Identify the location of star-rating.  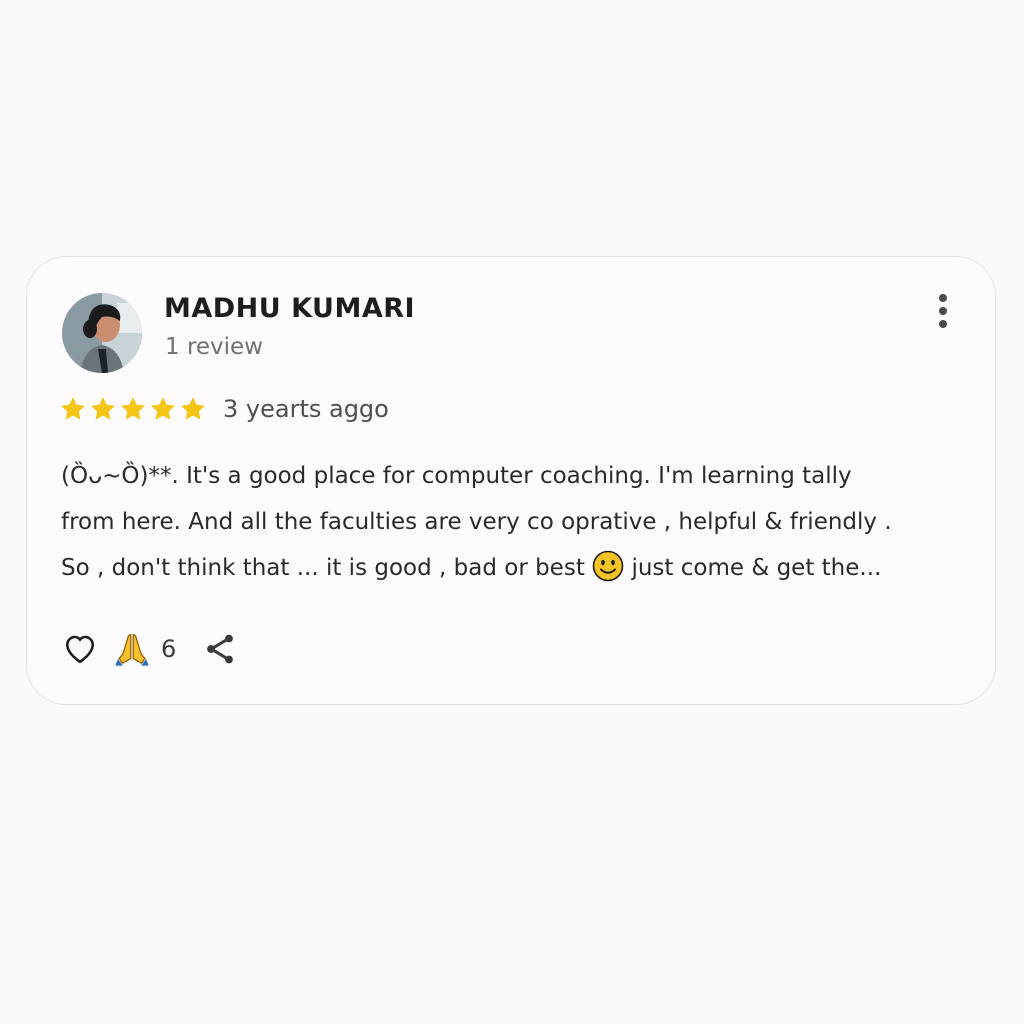
(133, 409).